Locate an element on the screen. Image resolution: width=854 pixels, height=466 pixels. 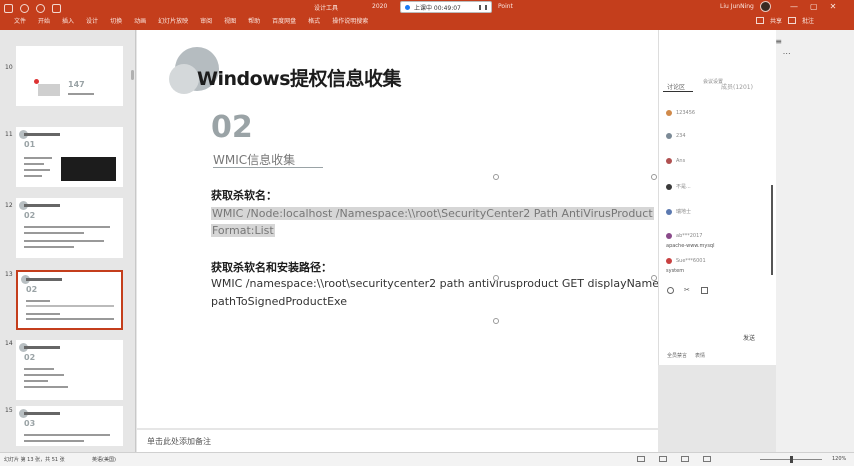
image-upload-icon is located at coordinates (704, 290).